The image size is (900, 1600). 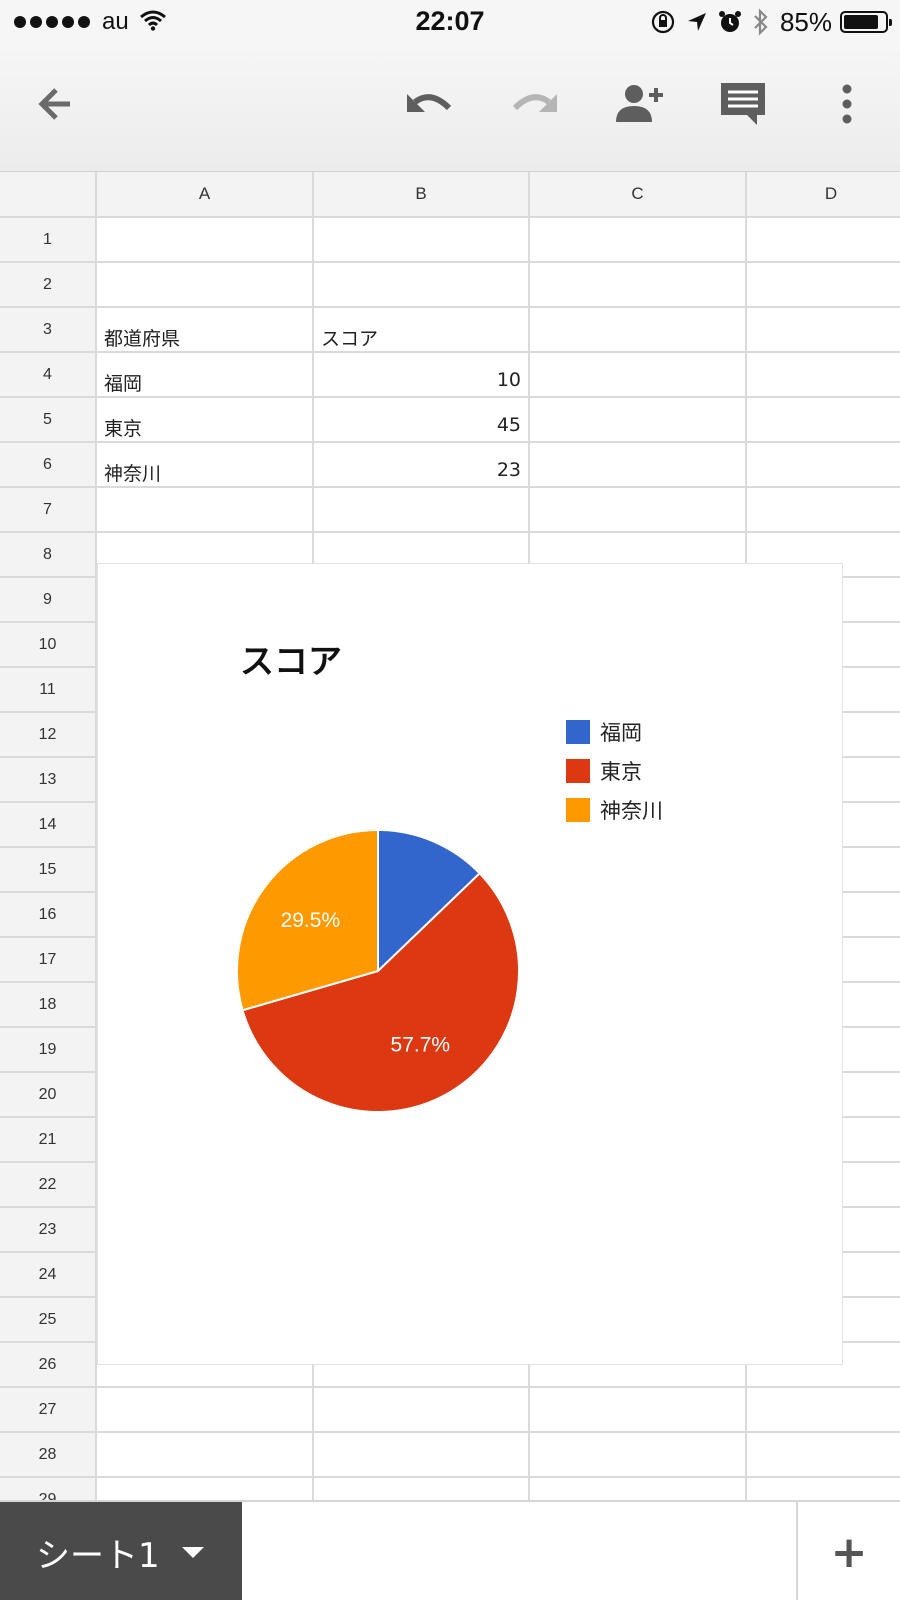 What do you see at coordinates (192, 1552) in the screenshot?
I see `sheet-menu-caret-icon` at bounding box center [192, 1552].